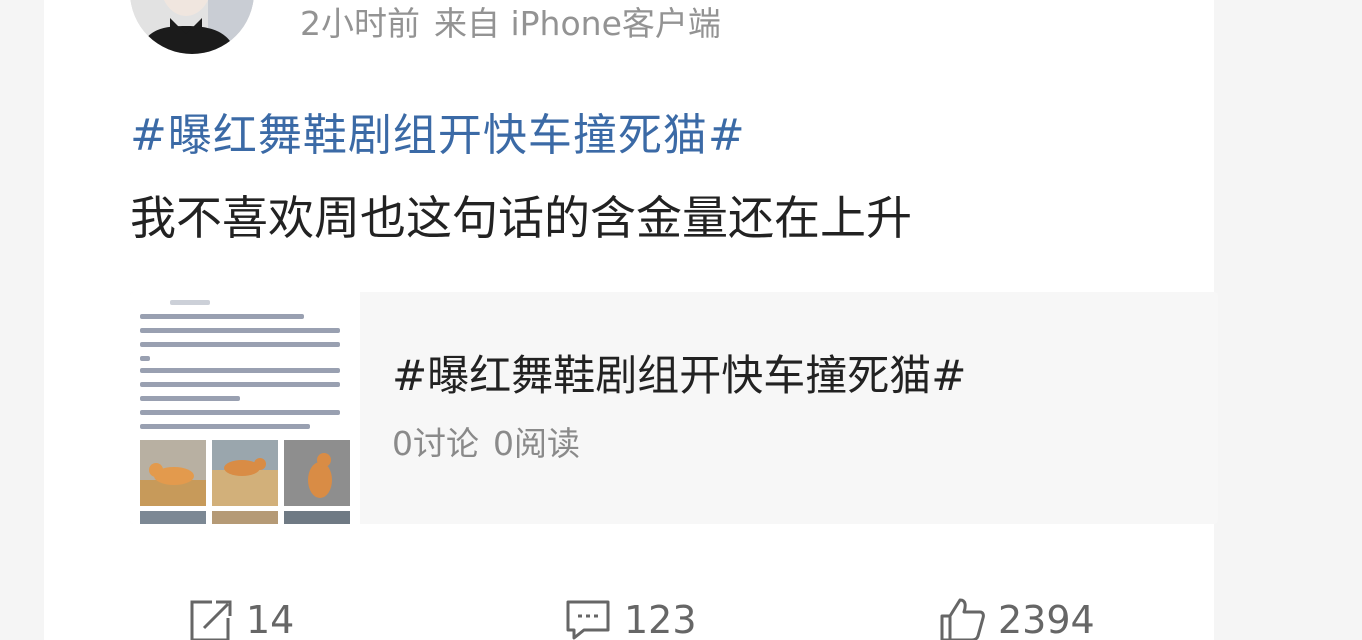 The width and height of the screenshot is (1362, 640). Describe the element at coordinates (211, 620) in the screenshot. I see `repost-icon` at that location.